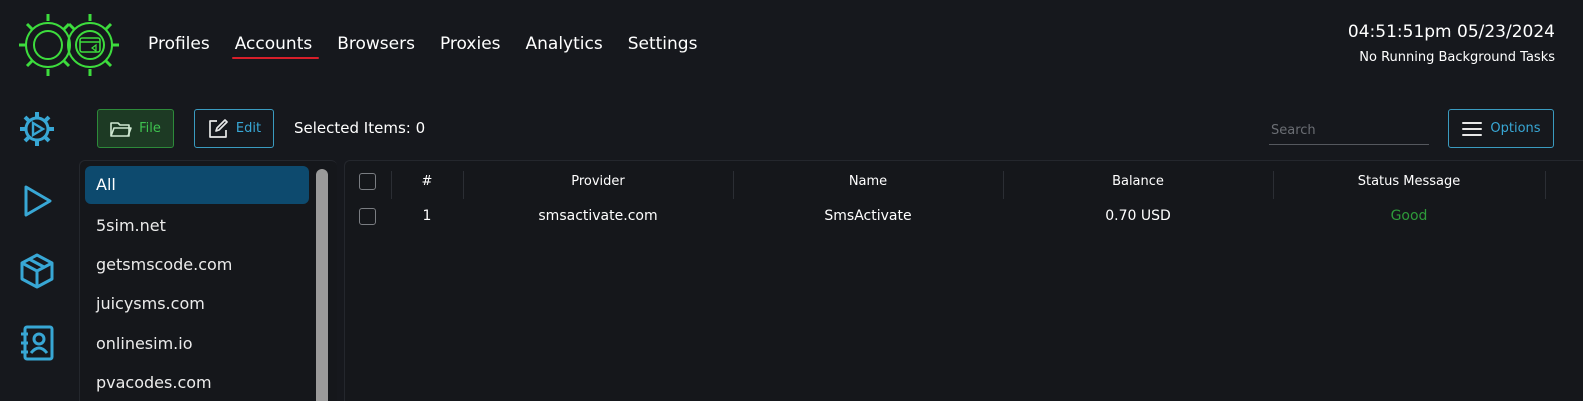 Image resolution: width=1583 pixels, height=401 pixels. What do you see at coordinates (1138, 182) in the screenshot?
I see `column-header-balance: Balance` at bounding box center [1138, 182].